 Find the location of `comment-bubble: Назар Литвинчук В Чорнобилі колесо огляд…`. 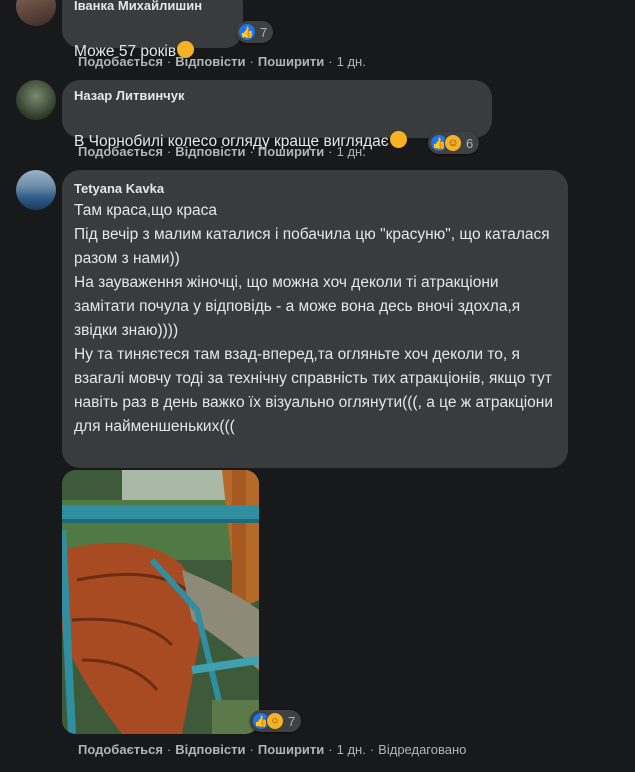

comment-bubble: Назар Литвинчук В Чорнобилі колесо огляд… is located at coordinates (277, 115).